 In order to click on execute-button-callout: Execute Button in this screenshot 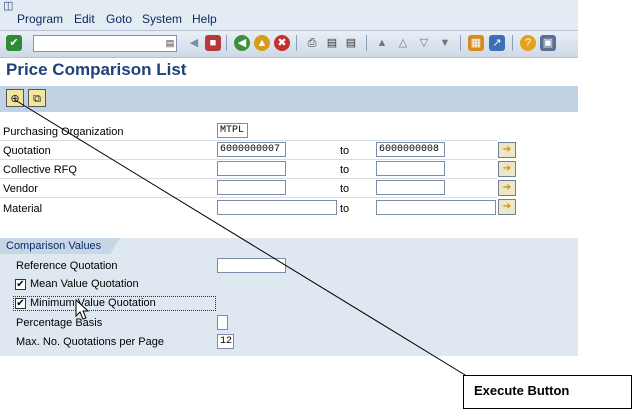, I will do `click(547, 392)`.